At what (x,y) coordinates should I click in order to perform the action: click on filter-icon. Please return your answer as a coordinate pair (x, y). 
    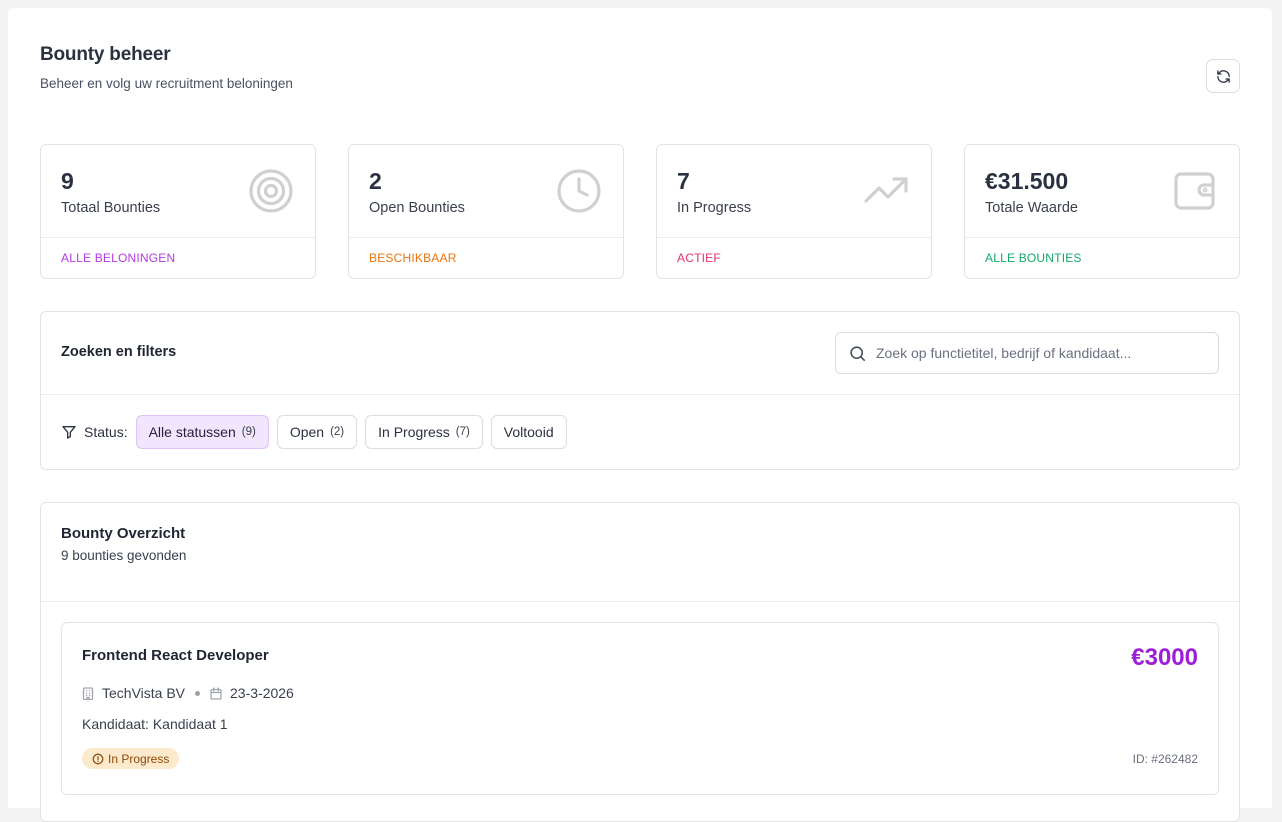
    Looking at the image, I should click on (69, 432).